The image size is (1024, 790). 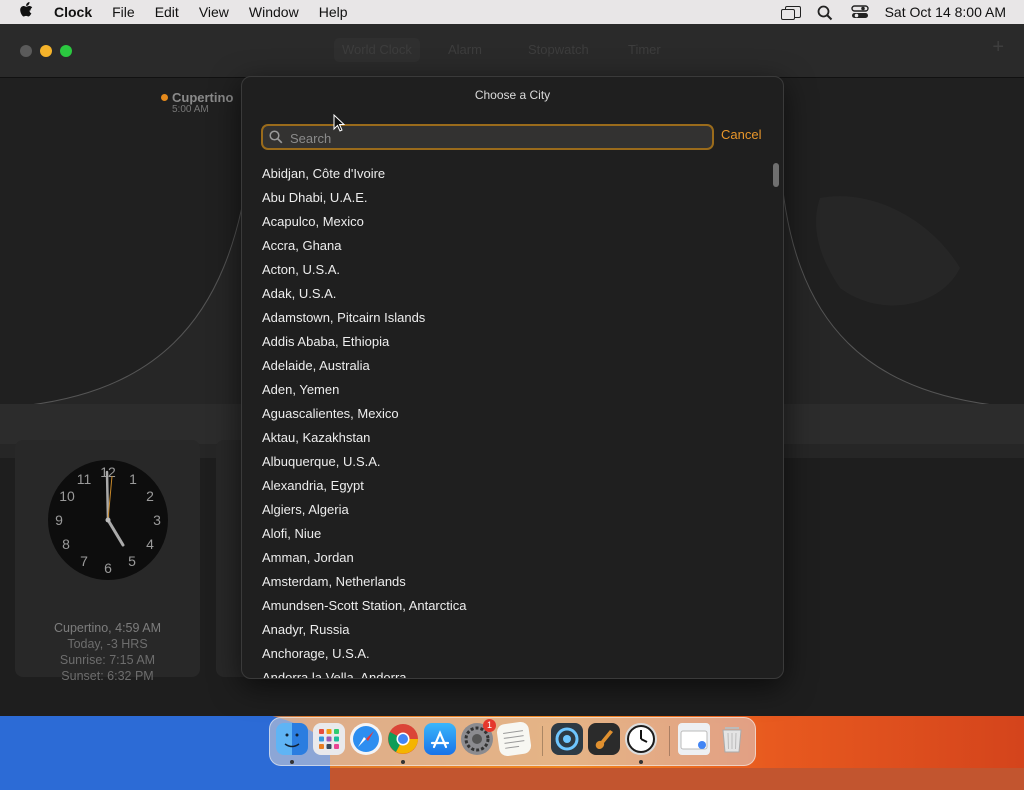 What do you see at coordinates (998, 47) in the screenshot?
I see `add-city-button: +` at bounding box center [998, 47].